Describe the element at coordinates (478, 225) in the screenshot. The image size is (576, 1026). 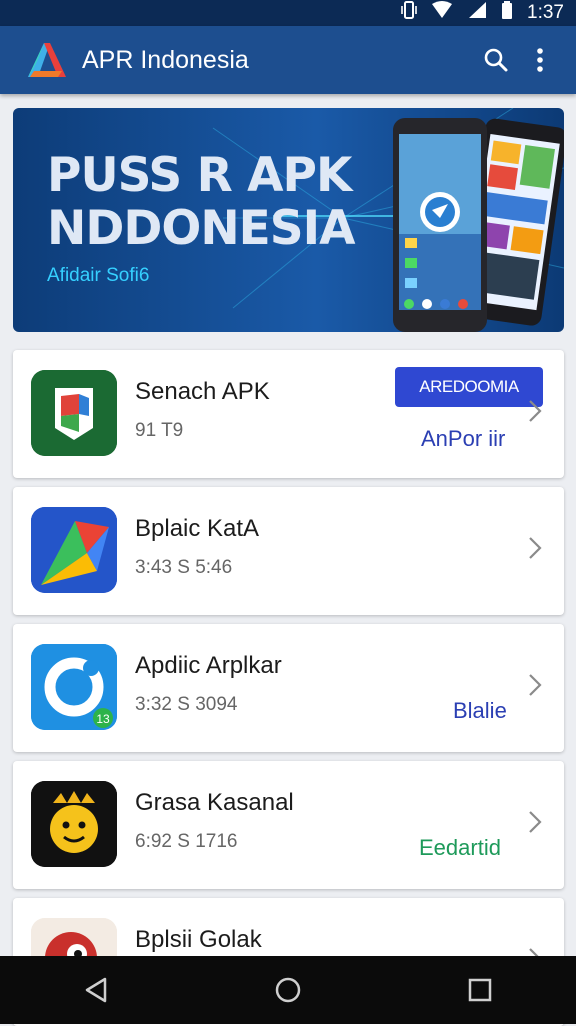
I see `phones-illustration` at that location.